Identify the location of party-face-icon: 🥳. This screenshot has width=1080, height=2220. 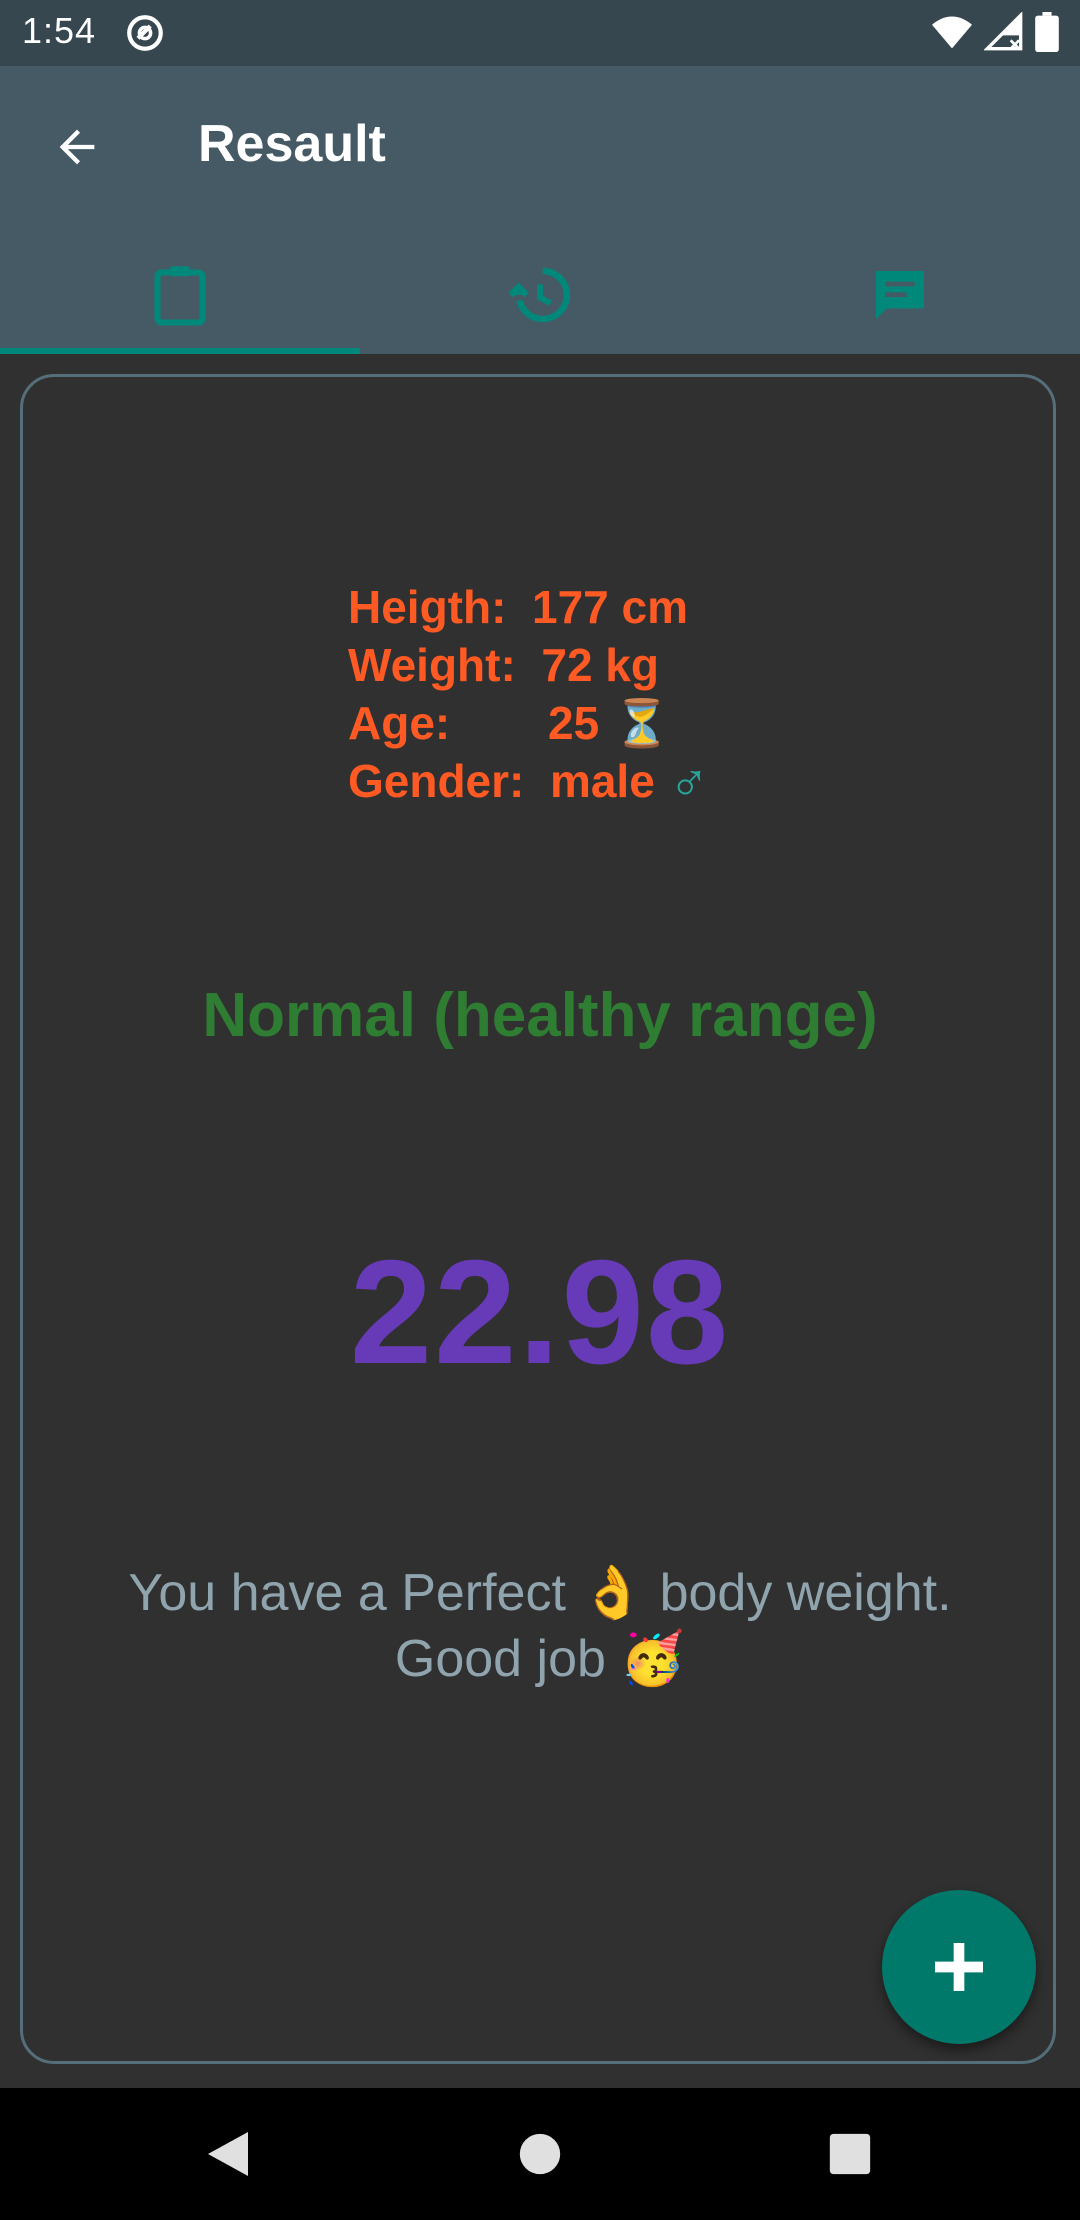
(653, 1659).